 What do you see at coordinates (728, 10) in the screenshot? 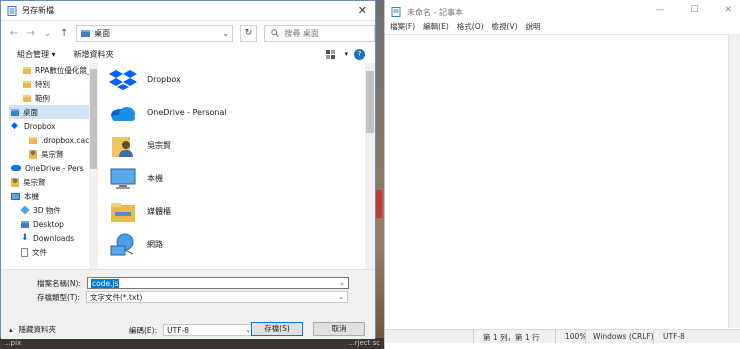
I see `close-icon: ✕` at bounding box center [728, 10].